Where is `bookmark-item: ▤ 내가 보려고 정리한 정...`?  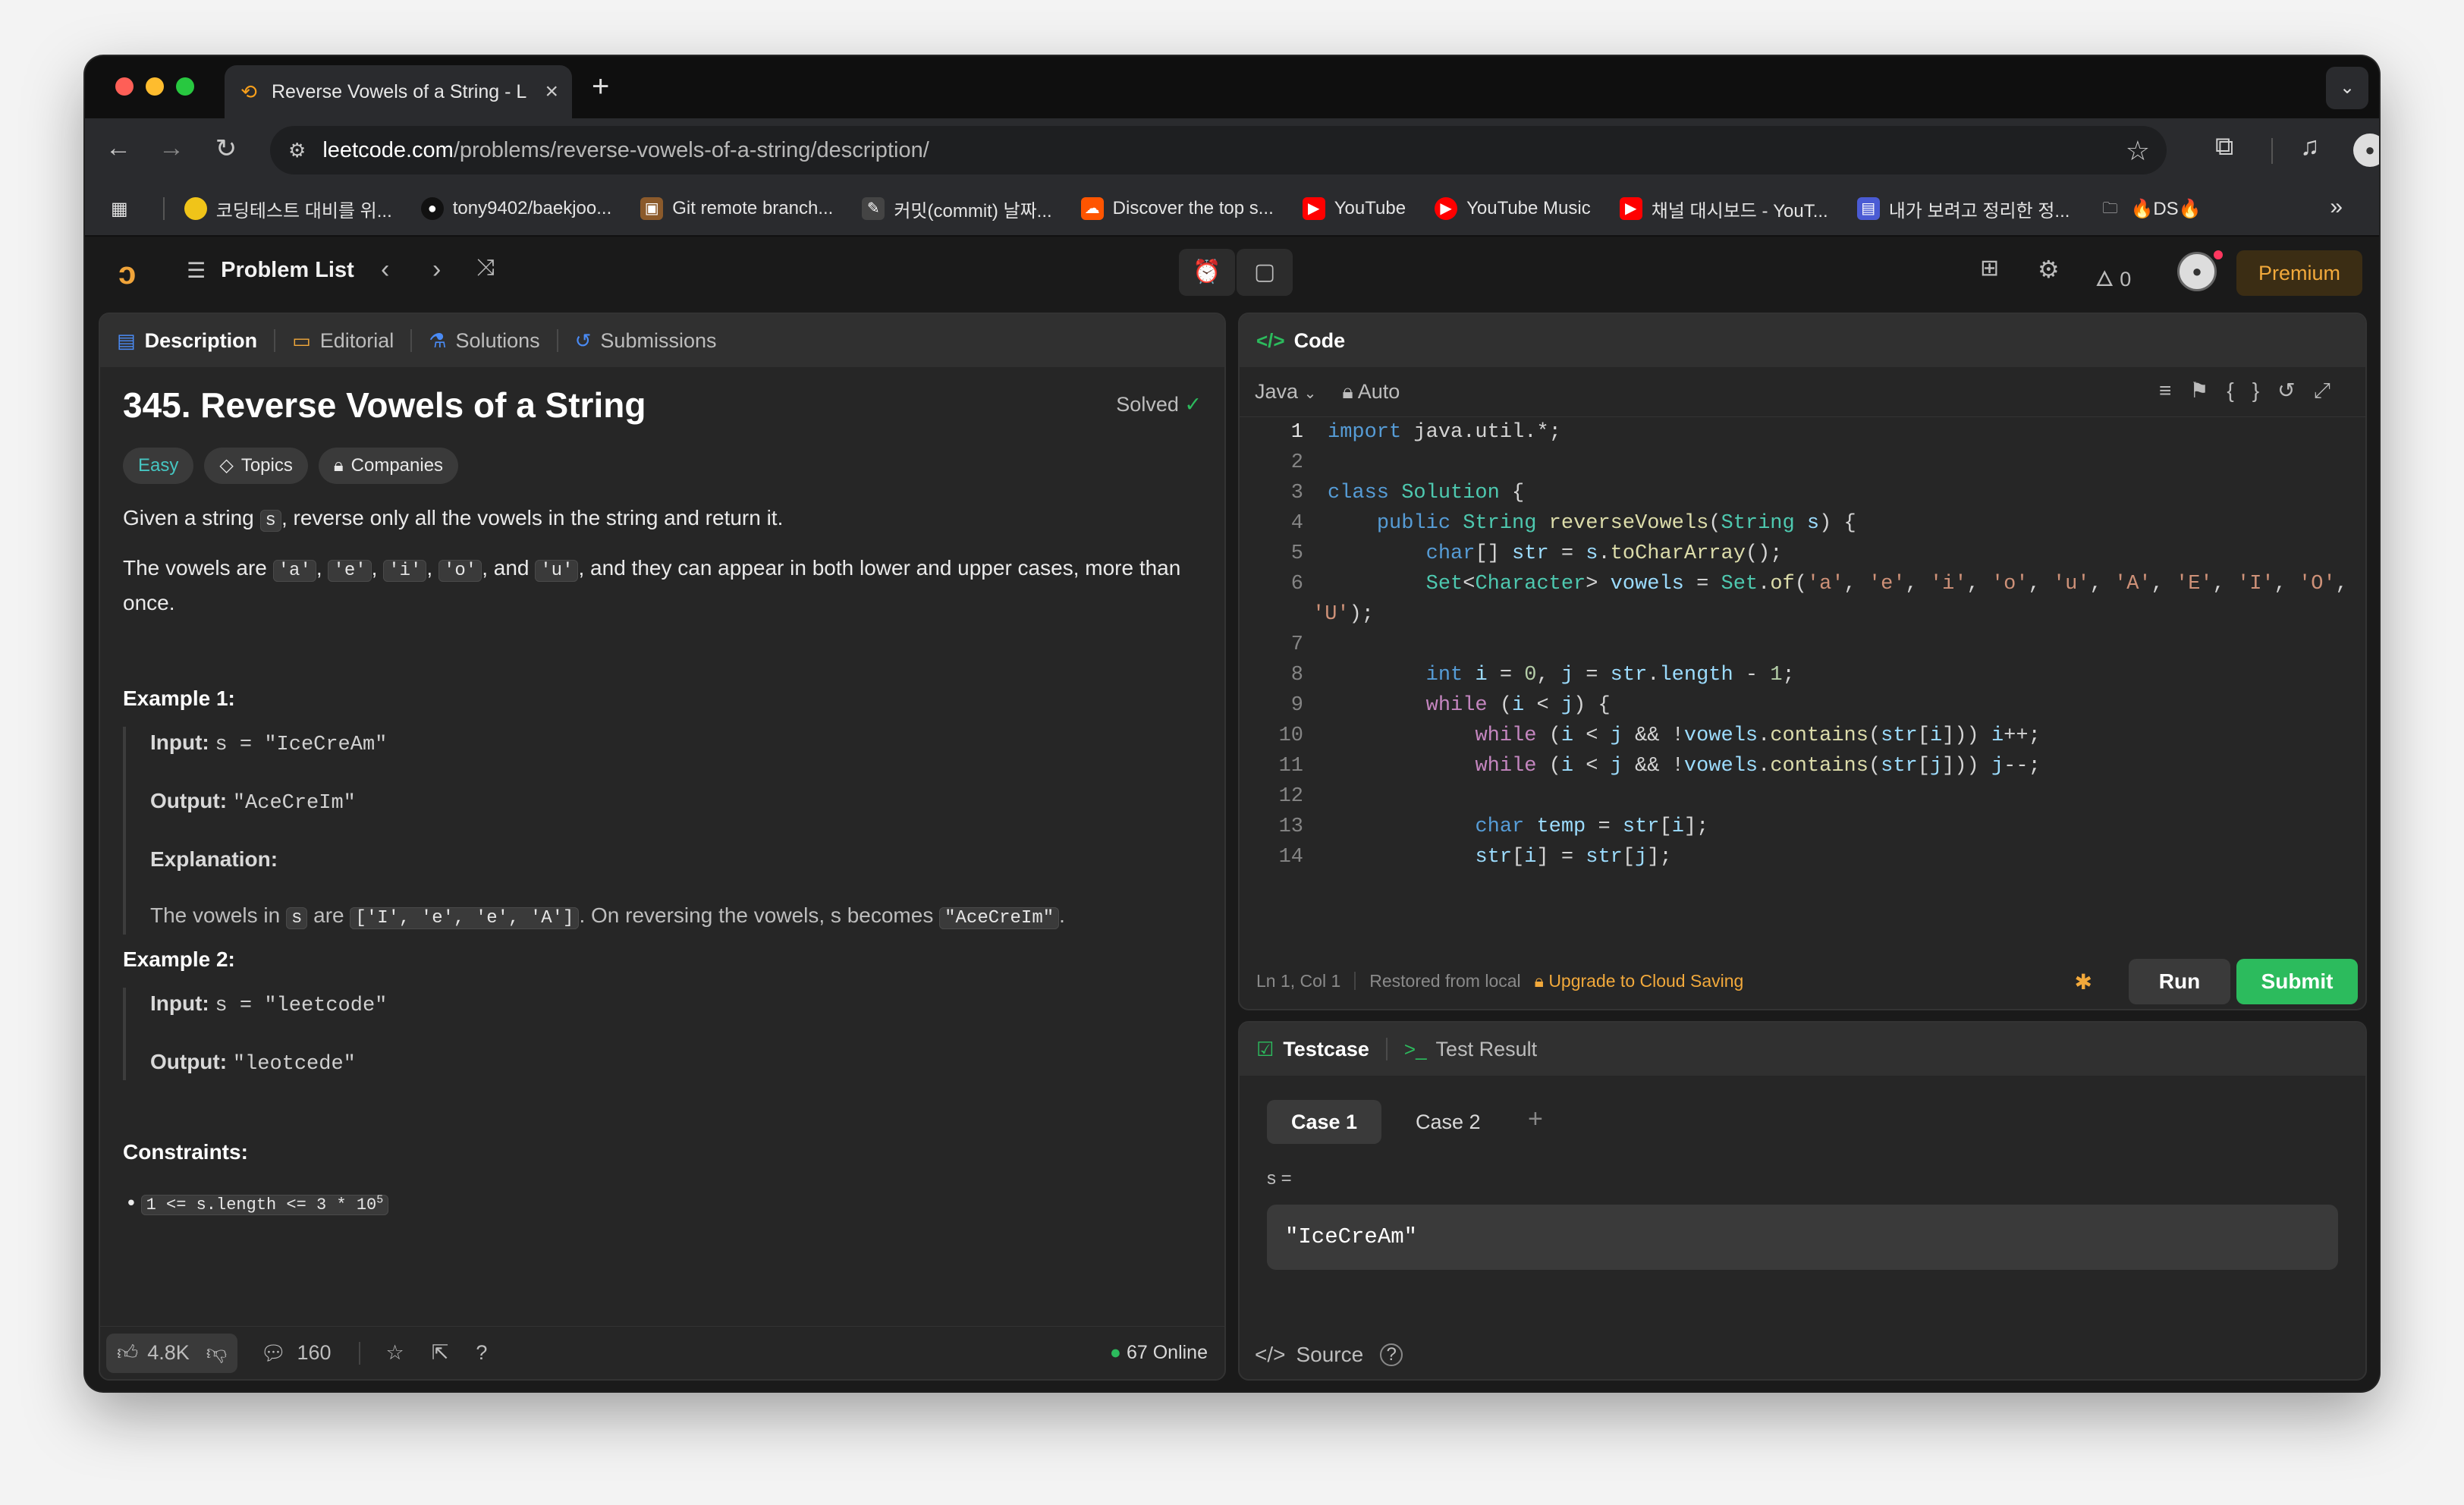
bookmark-item: ▤ 내가 보려고 정리한 정... is located at coordinates (1963, 209).